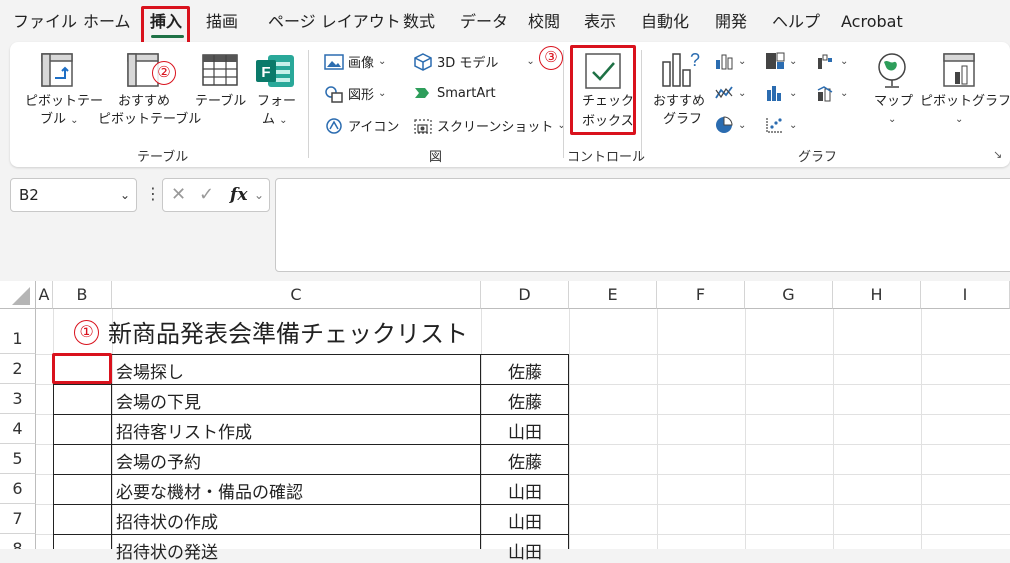 This screenshot has width=1010, height=563. Describe the element at coordinates (18, 541) in the screenshot. I see `row-header-8: 8` at that location.